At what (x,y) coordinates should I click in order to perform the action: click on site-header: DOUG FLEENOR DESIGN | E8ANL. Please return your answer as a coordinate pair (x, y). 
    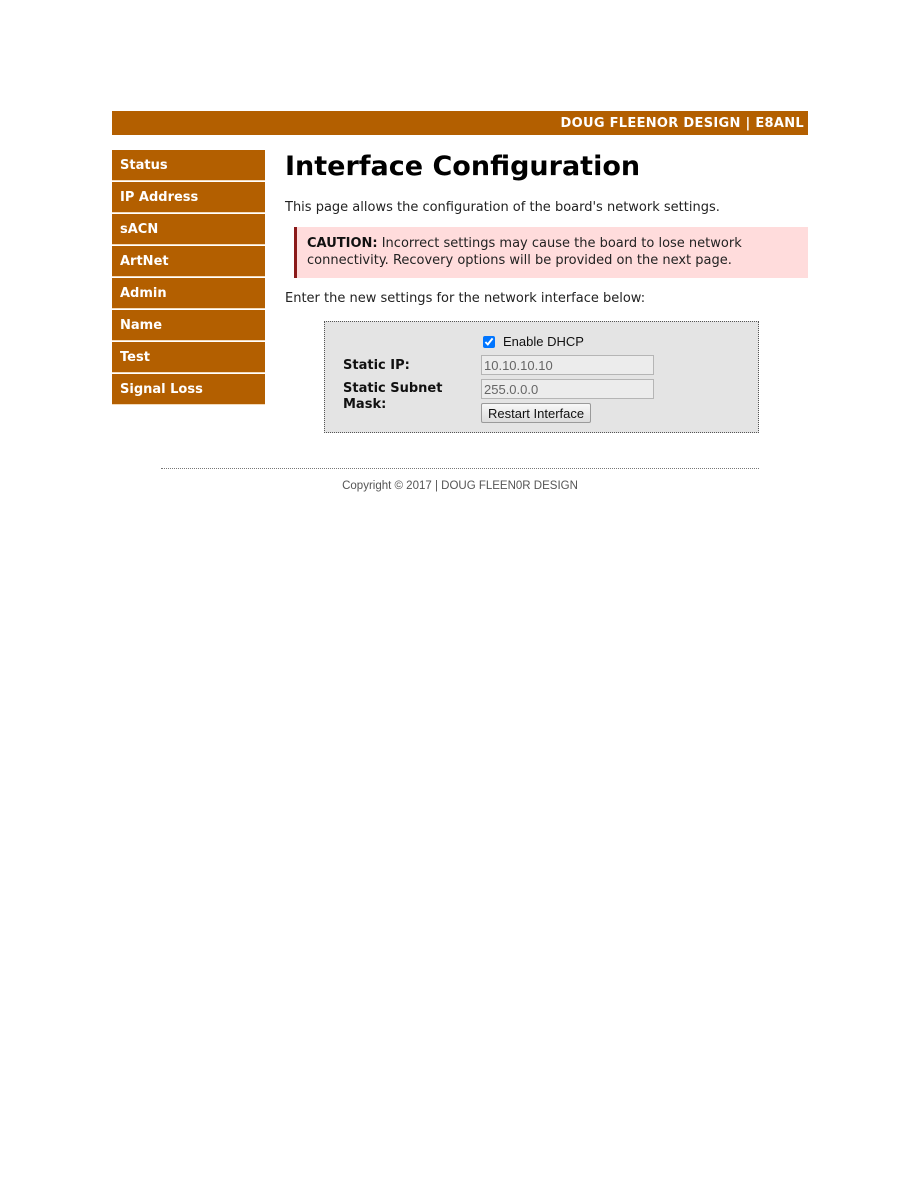
    Looking at the image, I should click on (460, 123).